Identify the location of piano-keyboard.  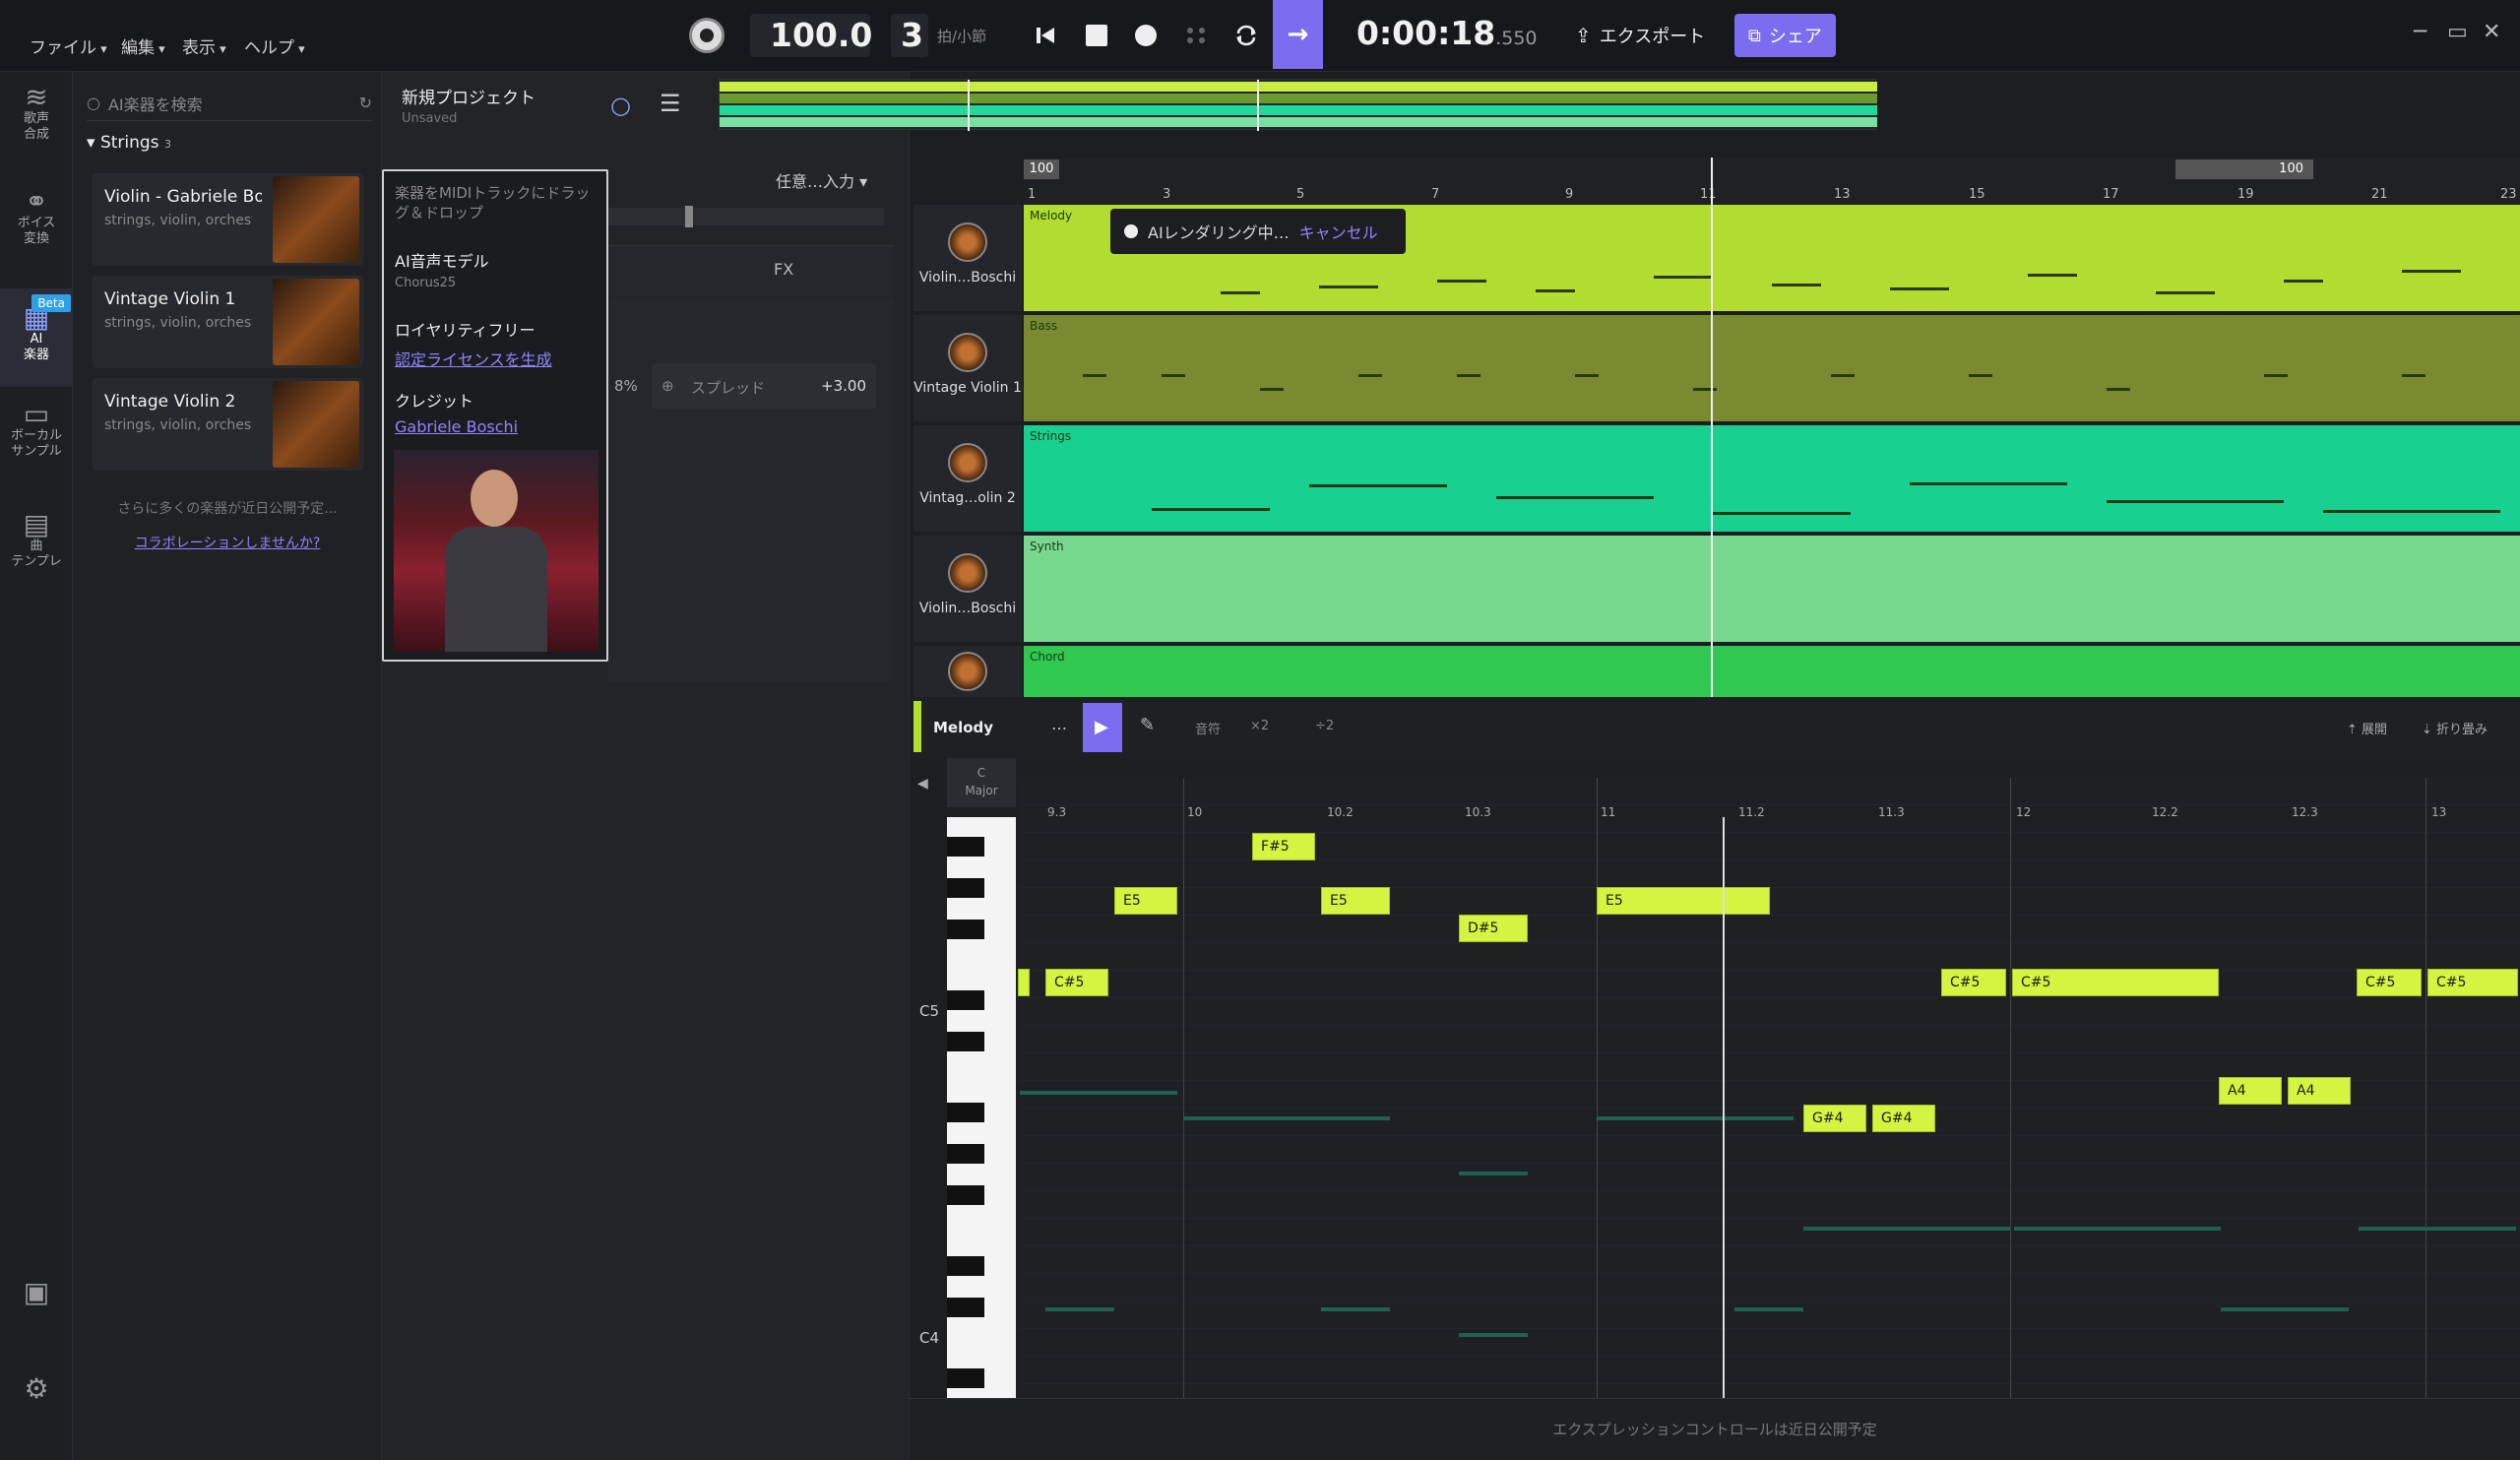
(981, 1107).